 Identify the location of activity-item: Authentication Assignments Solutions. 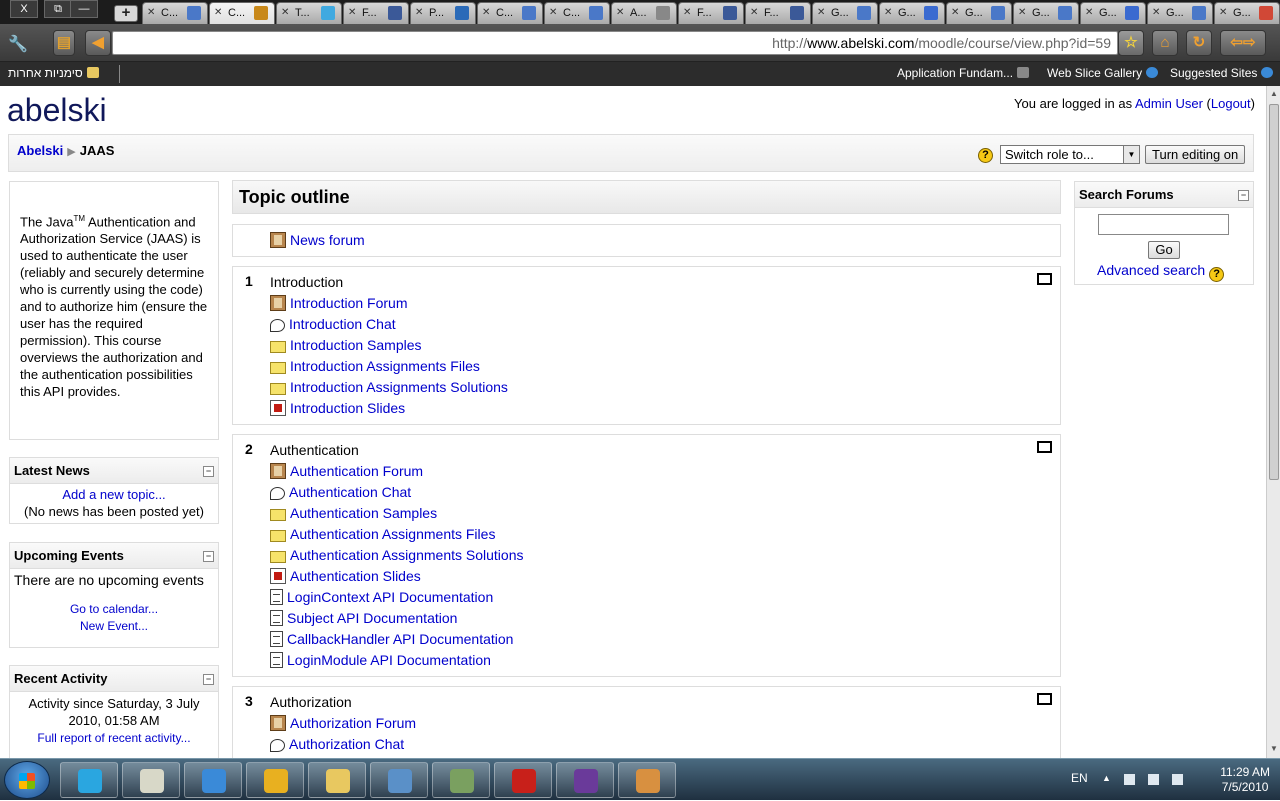
(396, 557).